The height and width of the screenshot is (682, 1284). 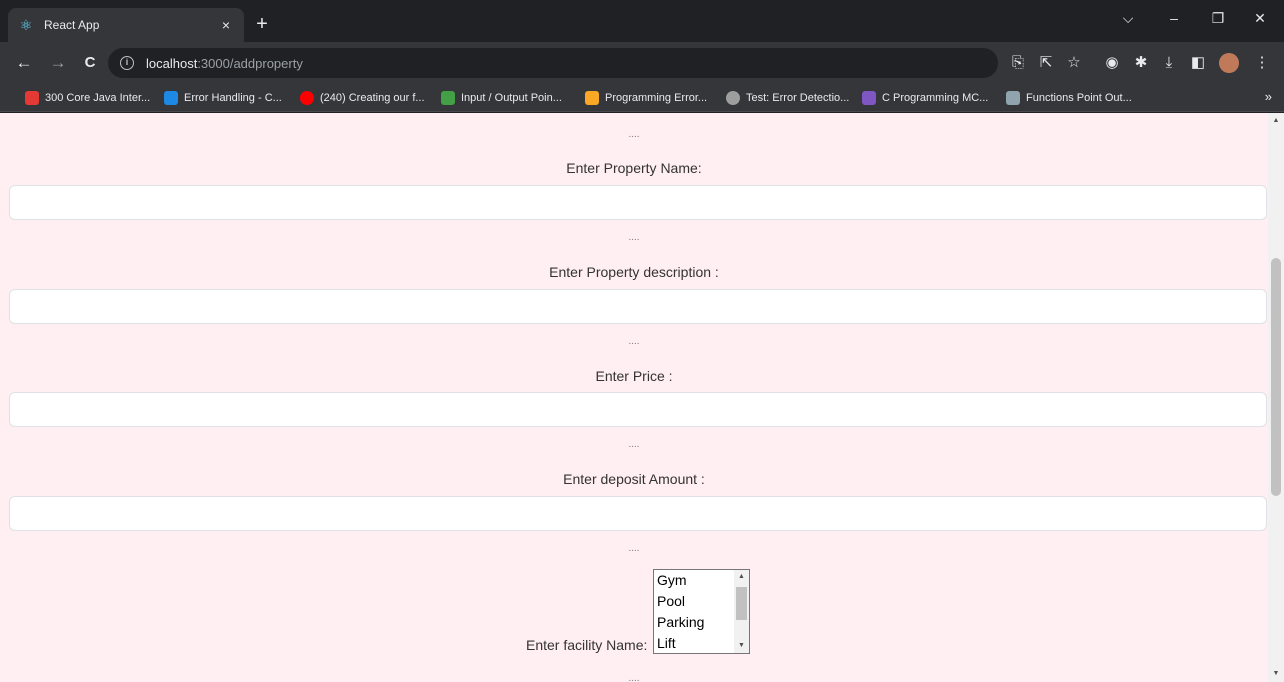 I want to click on minimize-button: –, so click(x=1174, y=18).